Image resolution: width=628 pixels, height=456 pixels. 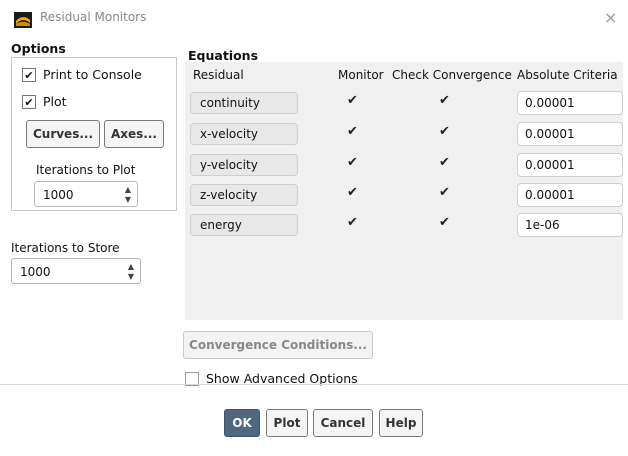 What do you see at coordinates (314, 384) in the screenshot?
I see `footer-divider` at bounding box center [314, 384].